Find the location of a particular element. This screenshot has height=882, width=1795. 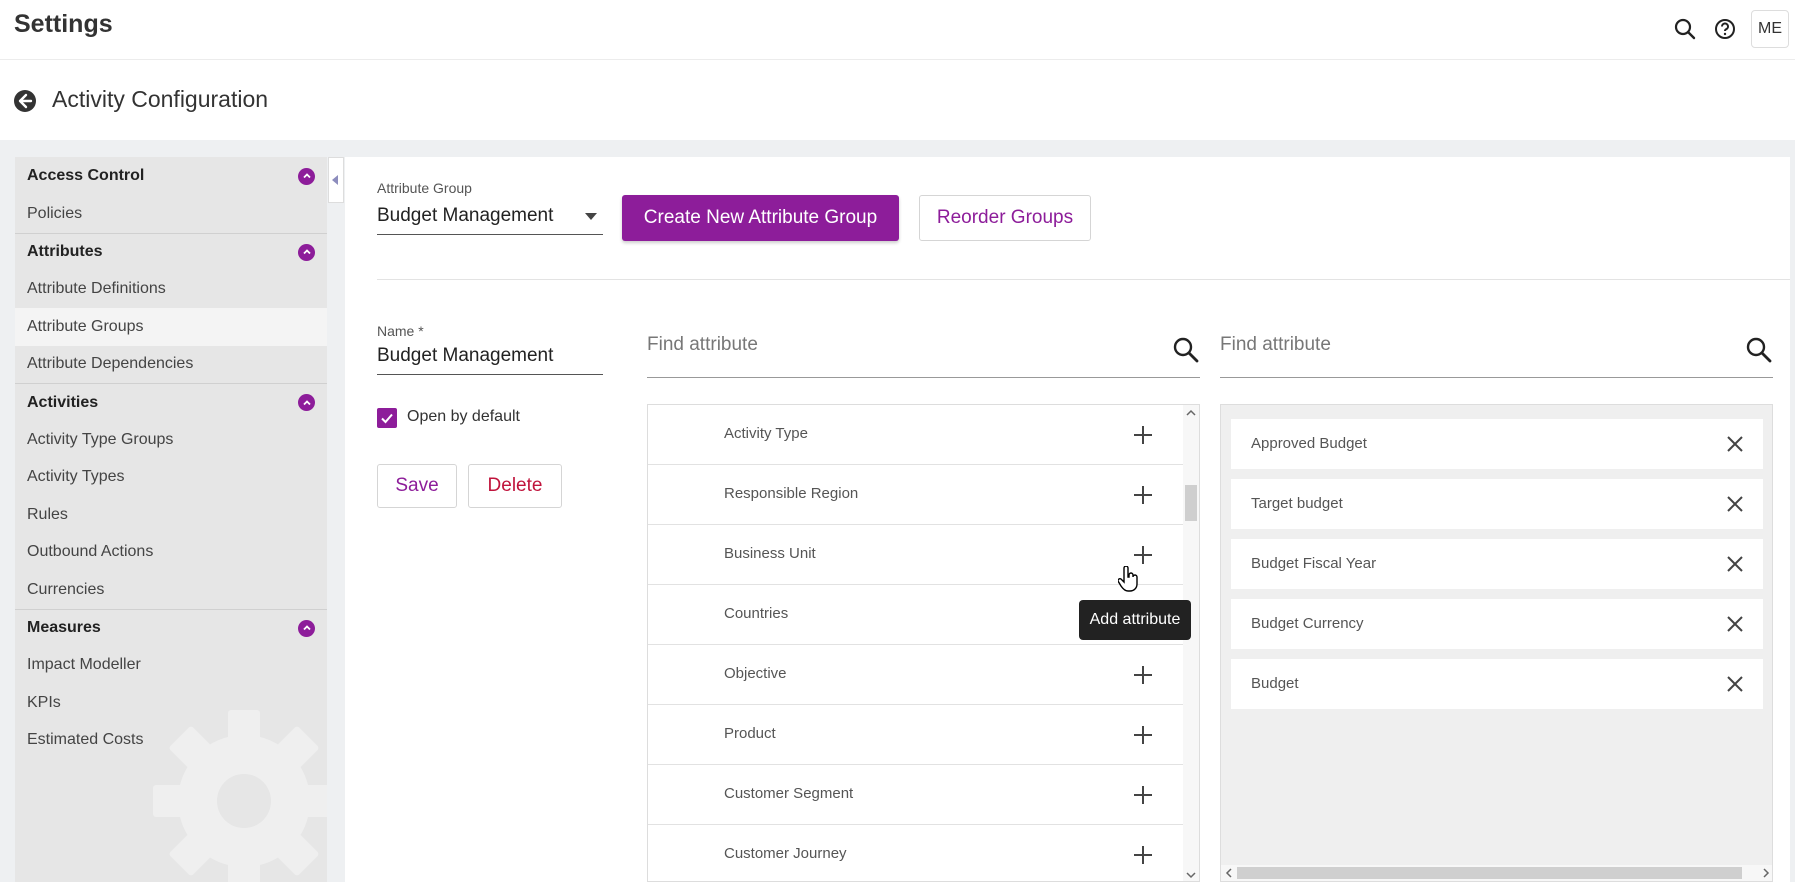

horizontal-scrollbar is located at coordinates (1497, 873).